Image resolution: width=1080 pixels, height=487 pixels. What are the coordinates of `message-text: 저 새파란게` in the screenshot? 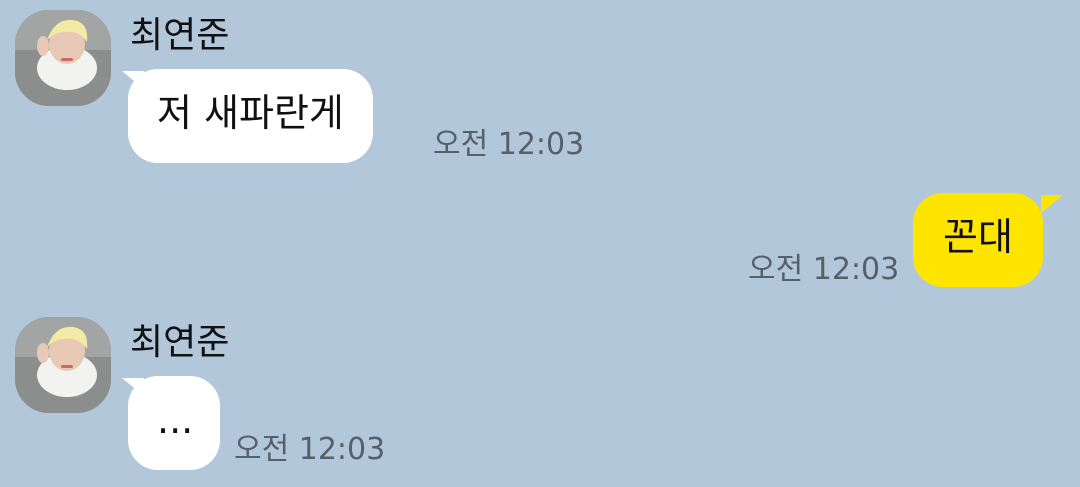 It's located at (250, 113).